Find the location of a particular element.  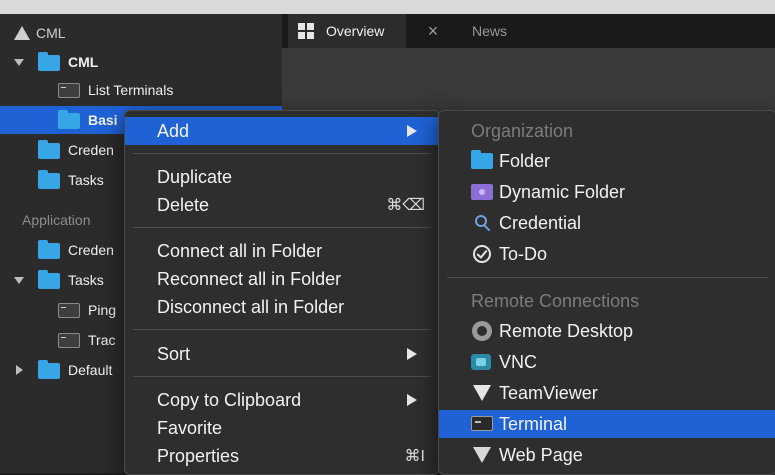

sidebar-header-label: CML is located at coordinates (51, 33).